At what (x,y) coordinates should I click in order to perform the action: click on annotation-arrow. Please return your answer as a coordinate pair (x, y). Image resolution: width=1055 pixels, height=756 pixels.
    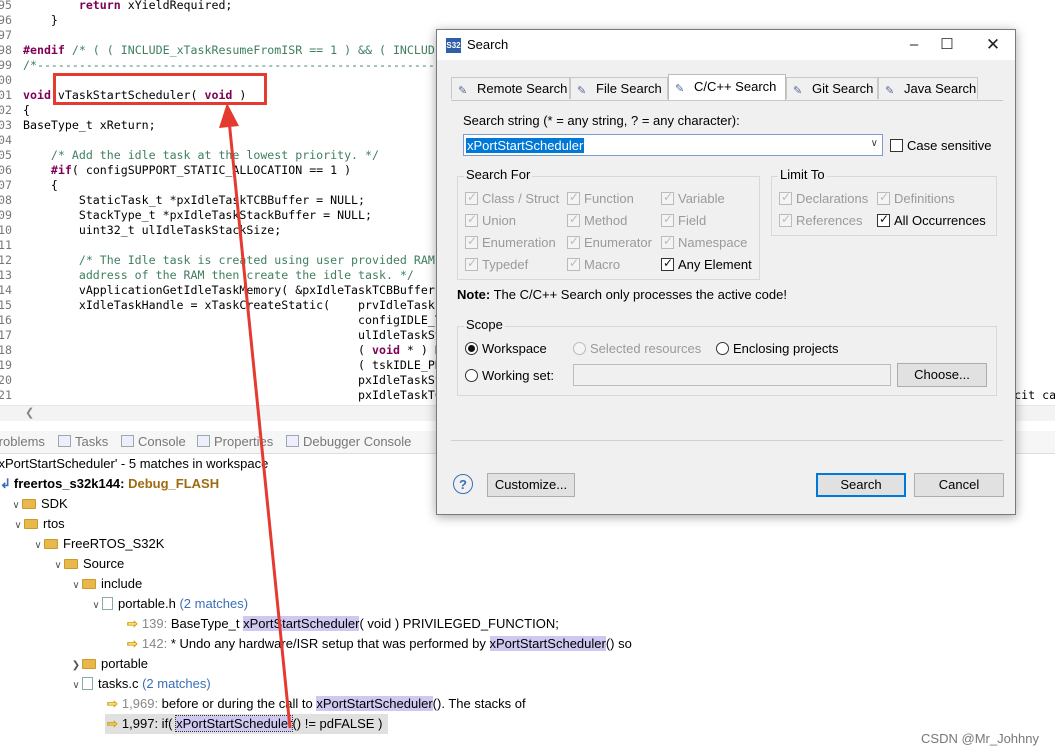
    Looking at the image, I should click on (255, 416).